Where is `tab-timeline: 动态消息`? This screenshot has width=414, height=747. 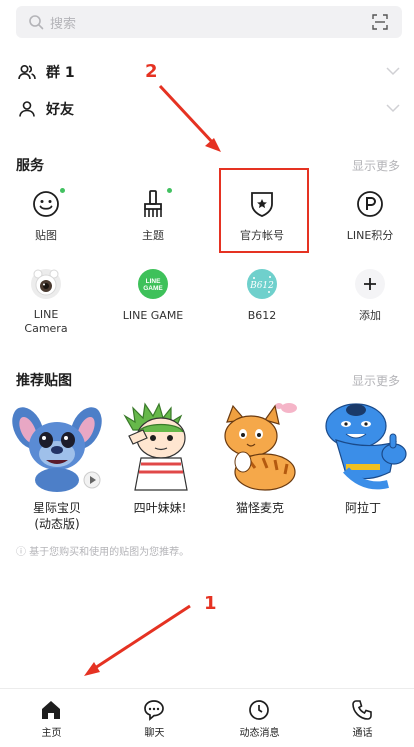
tab-timeline: 动态消息 is located at coordinates (259, 718).